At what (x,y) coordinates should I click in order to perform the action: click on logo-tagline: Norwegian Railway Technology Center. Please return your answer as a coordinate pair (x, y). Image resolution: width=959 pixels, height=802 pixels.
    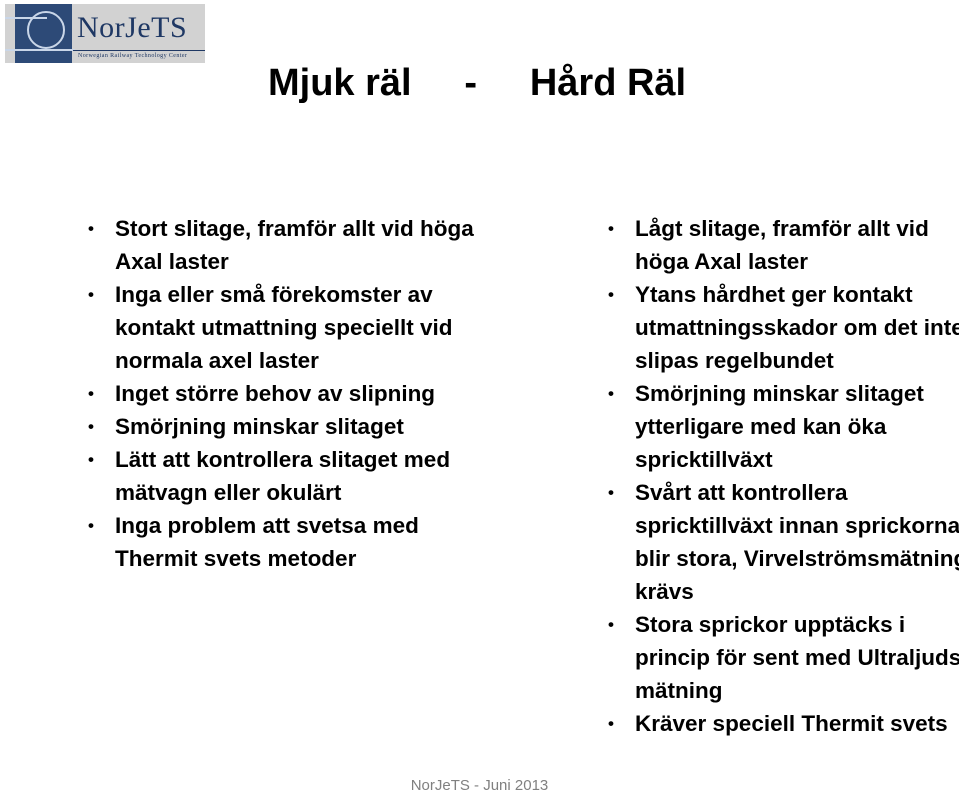
    Looking at the image, I should click on (133, 56).